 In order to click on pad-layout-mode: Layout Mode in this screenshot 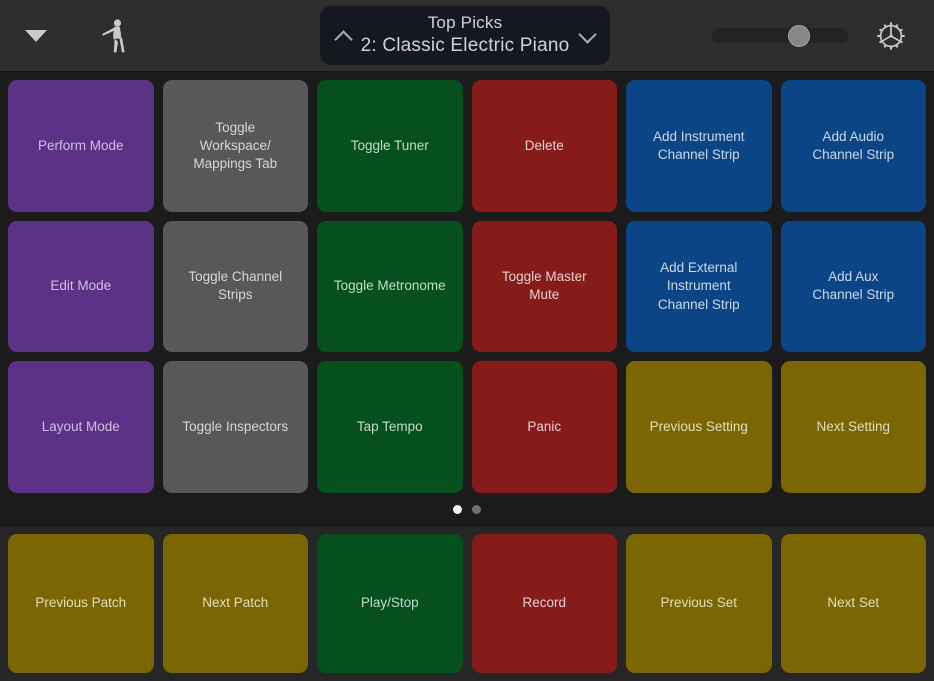, I will do `click(81, 427)`.